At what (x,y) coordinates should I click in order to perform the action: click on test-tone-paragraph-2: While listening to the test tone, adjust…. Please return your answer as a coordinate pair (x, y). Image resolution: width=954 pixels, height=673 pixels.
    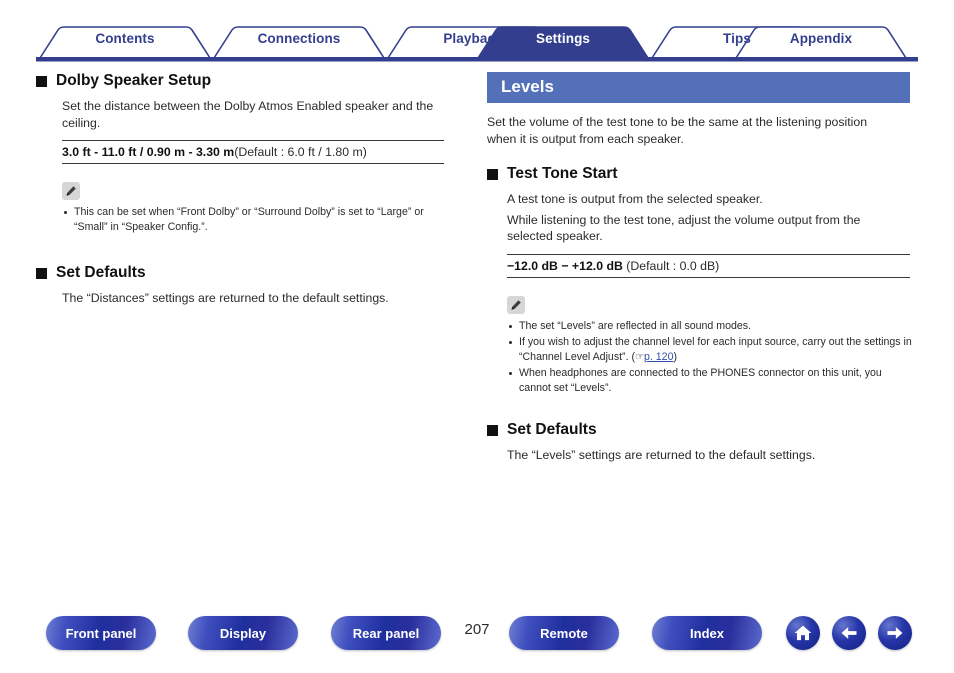
    Looking at the image, I should click on (684, 228).